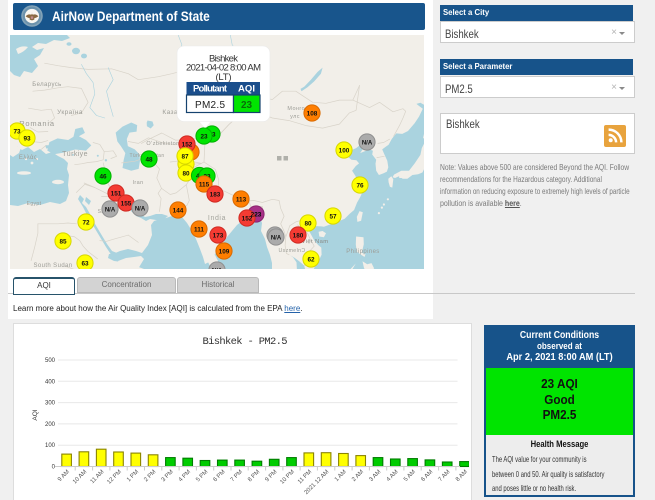  What do you see at coordinates (315, 242) in the screenshot?
I see `svg-text: Việt Nam` at bounding box center [315, 242].